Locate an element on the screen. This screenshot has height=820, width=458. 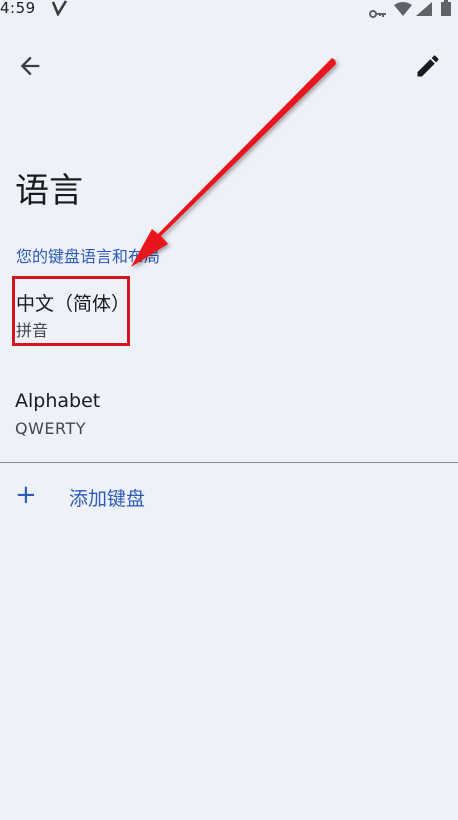
wifi-icon is located at coordinates (403, 10).